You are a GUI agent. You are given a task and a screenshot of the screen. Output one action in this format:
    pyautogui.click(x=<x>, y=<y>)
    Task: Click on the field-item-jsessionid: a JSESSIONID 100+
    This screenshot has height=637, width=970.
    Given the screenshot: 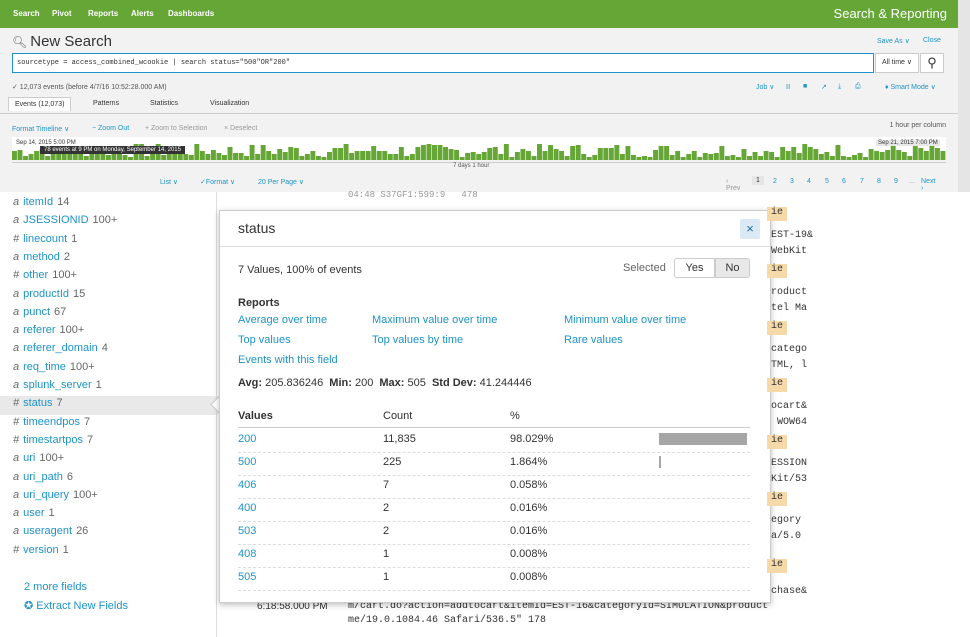 What is the action you would take?
    pyautogui.click(x=65, y=220)
    